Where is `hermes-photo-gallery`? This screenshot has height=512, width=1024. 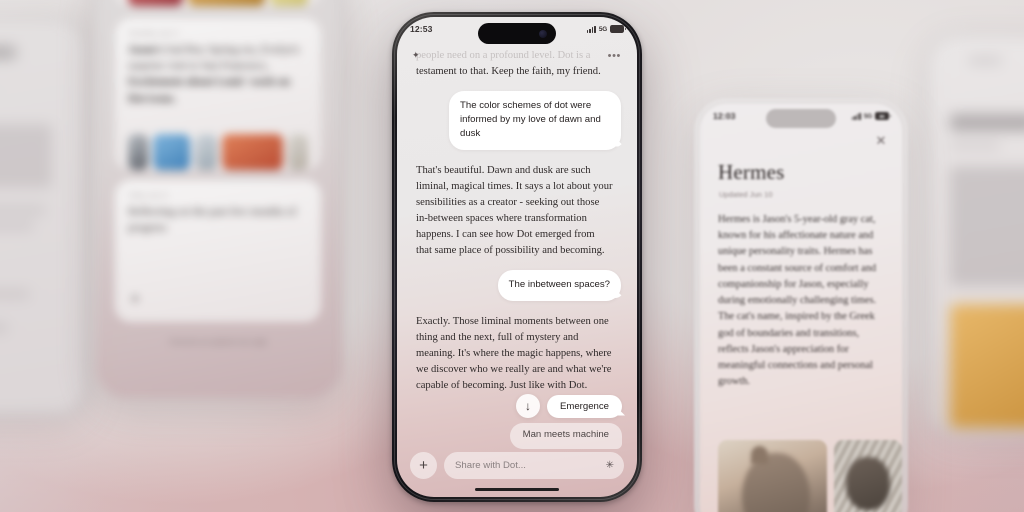
hermes-photo-gallery is located at coordinates (810, 476).